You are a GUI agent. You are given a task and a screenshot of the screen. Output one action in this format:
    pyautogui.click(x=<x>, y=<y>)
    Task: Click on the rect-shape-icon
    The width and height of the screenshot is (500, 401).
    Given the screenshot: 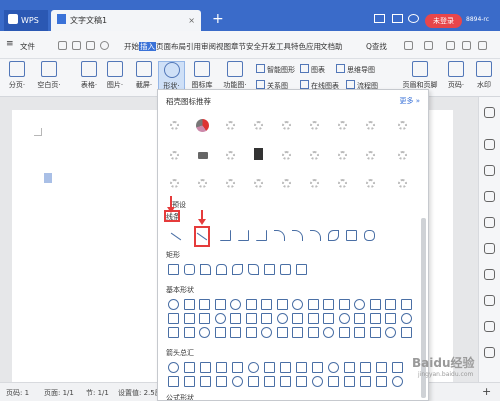 What is the action you would take?
    pyautogui.click(x=173, y=269)
    